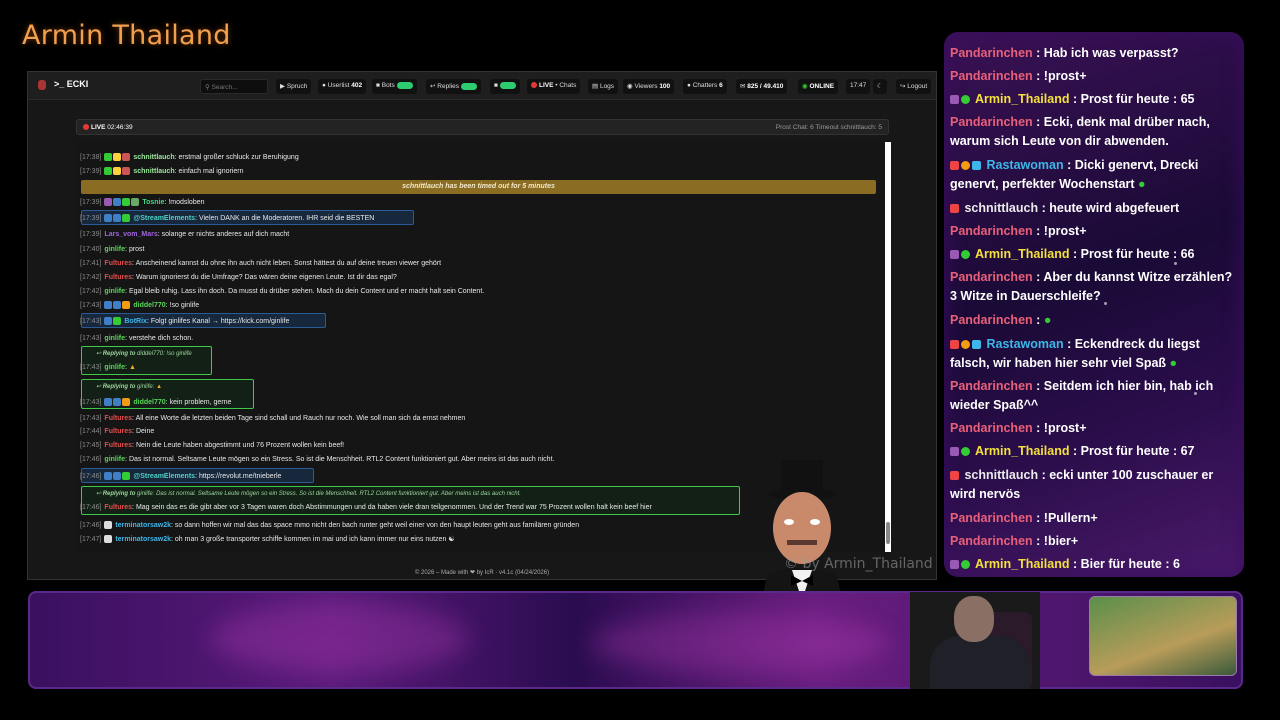  What do you see at coordinates (1057, 541) in the screenshot?
I see `overlay-text: : !bier+` at bounding box center [1057, 541].